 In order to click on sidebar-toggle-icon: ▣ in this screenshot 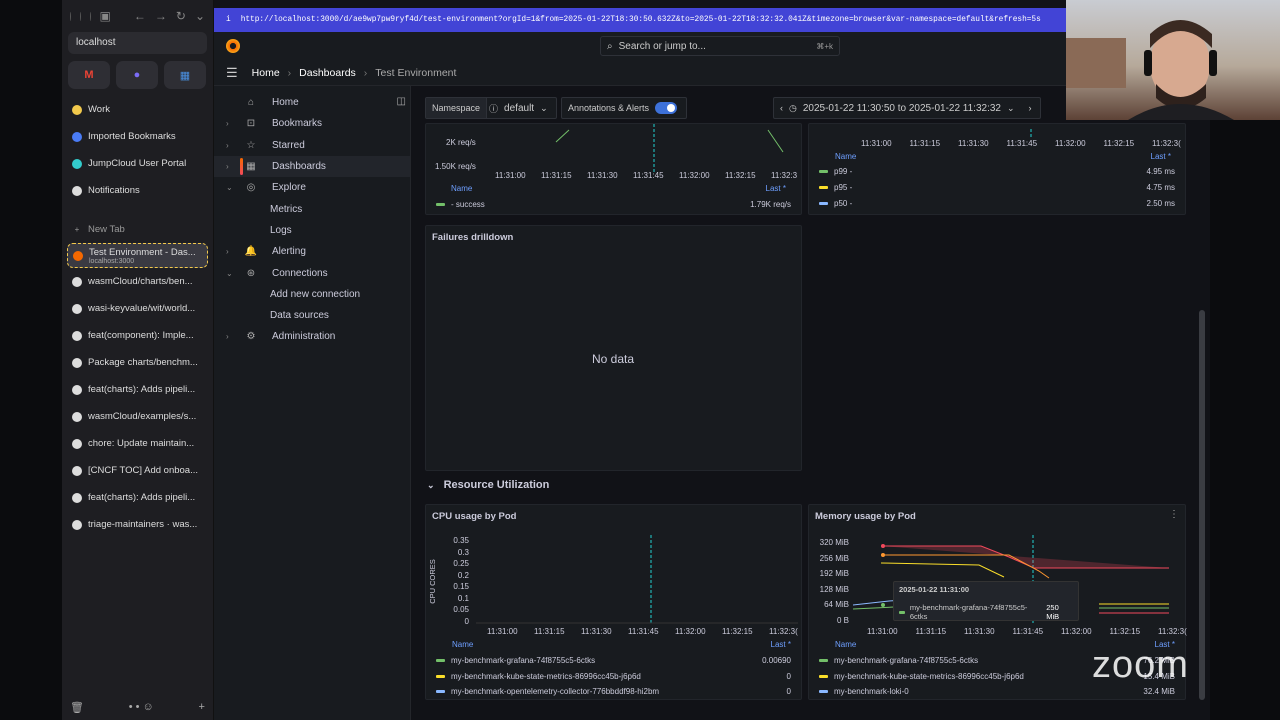, I will do `click(105, 16)`.